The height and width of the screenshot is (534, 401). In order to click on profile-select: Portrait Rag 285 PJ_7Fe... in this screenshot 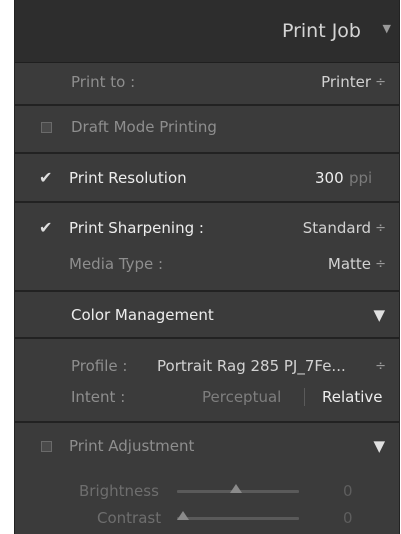, I will do `click(251, 366)`.